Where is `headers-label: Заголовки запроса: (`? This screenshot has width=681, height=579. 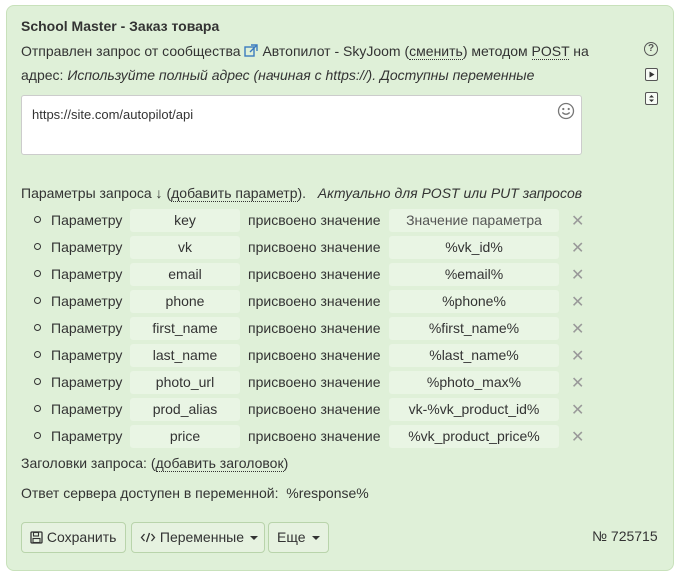
headers-label: Заголовки запроса: ( is located at coordinates (88, 463).